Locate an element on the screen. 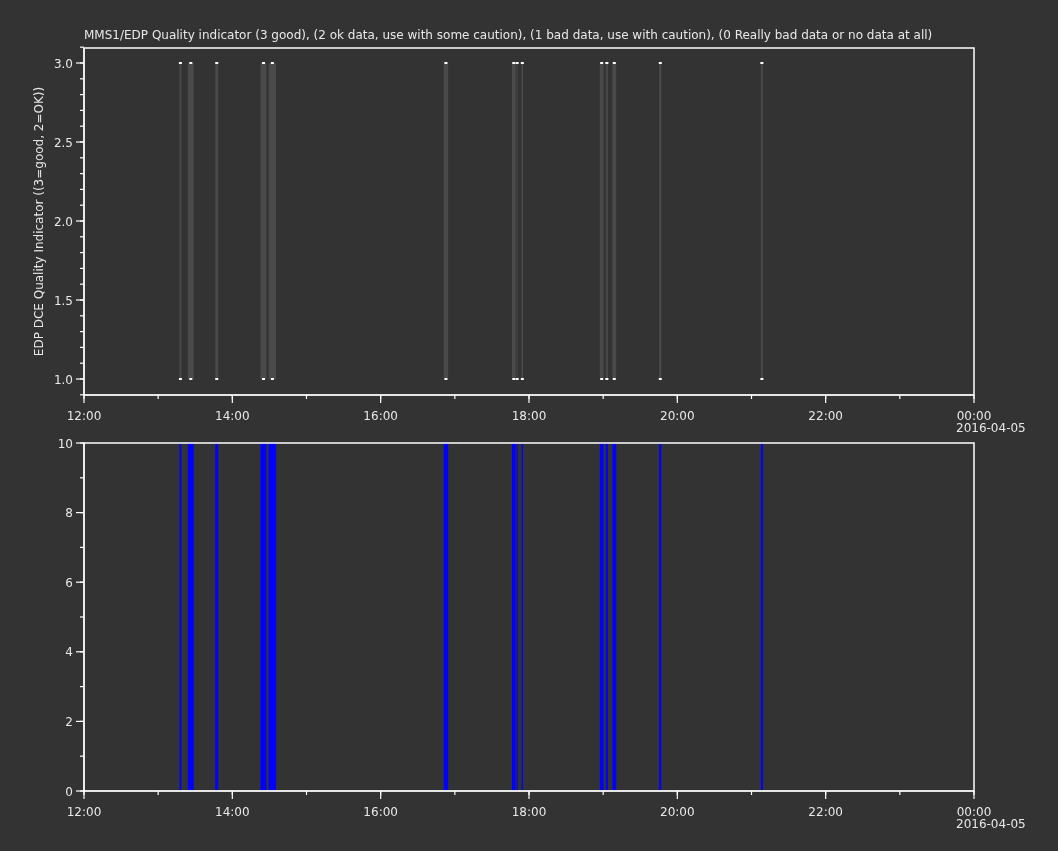 The width and height of the screenshot is (1058, 851). tick-label: 0 is located at coordinates (69, 791).